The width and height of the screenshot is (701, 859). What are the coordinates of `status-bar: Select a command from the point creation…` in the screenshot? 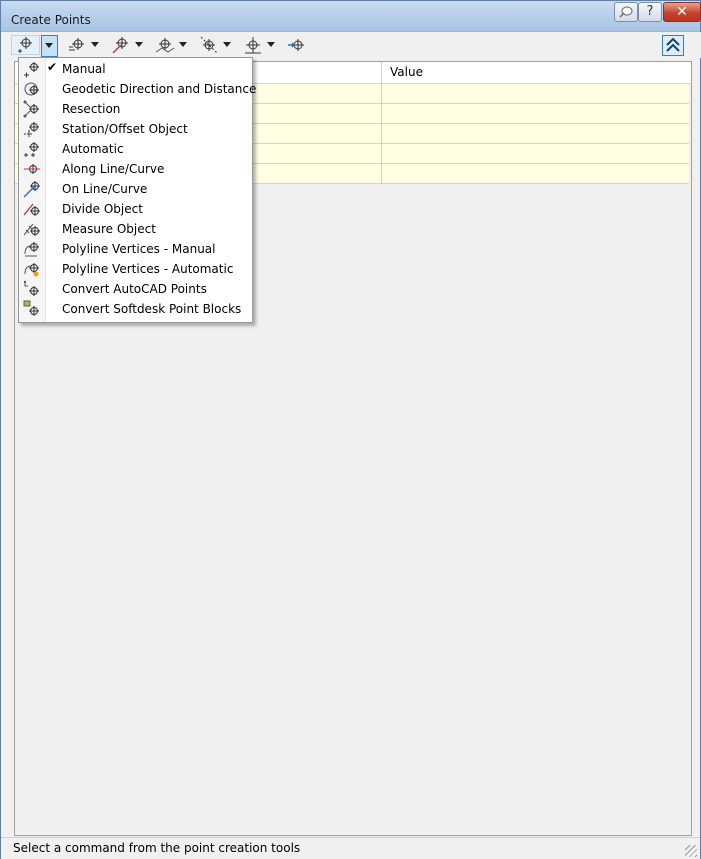 It's located at (350, 848).